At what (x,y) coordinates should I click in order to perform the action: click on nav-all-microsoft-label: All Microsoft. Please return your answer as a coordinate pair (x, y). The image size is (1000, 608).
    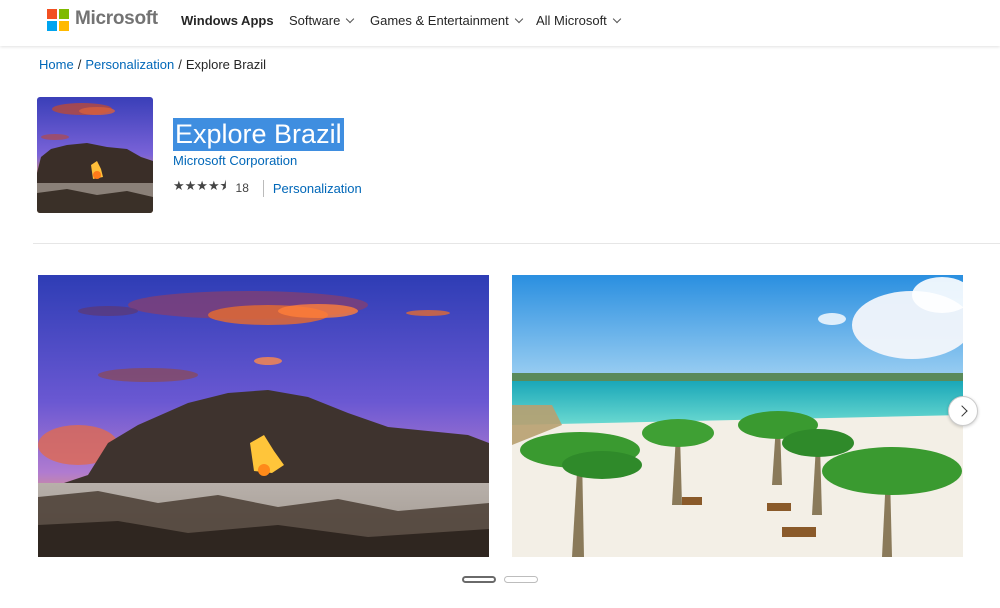
    Looking at the image, I should click on (571, 20).